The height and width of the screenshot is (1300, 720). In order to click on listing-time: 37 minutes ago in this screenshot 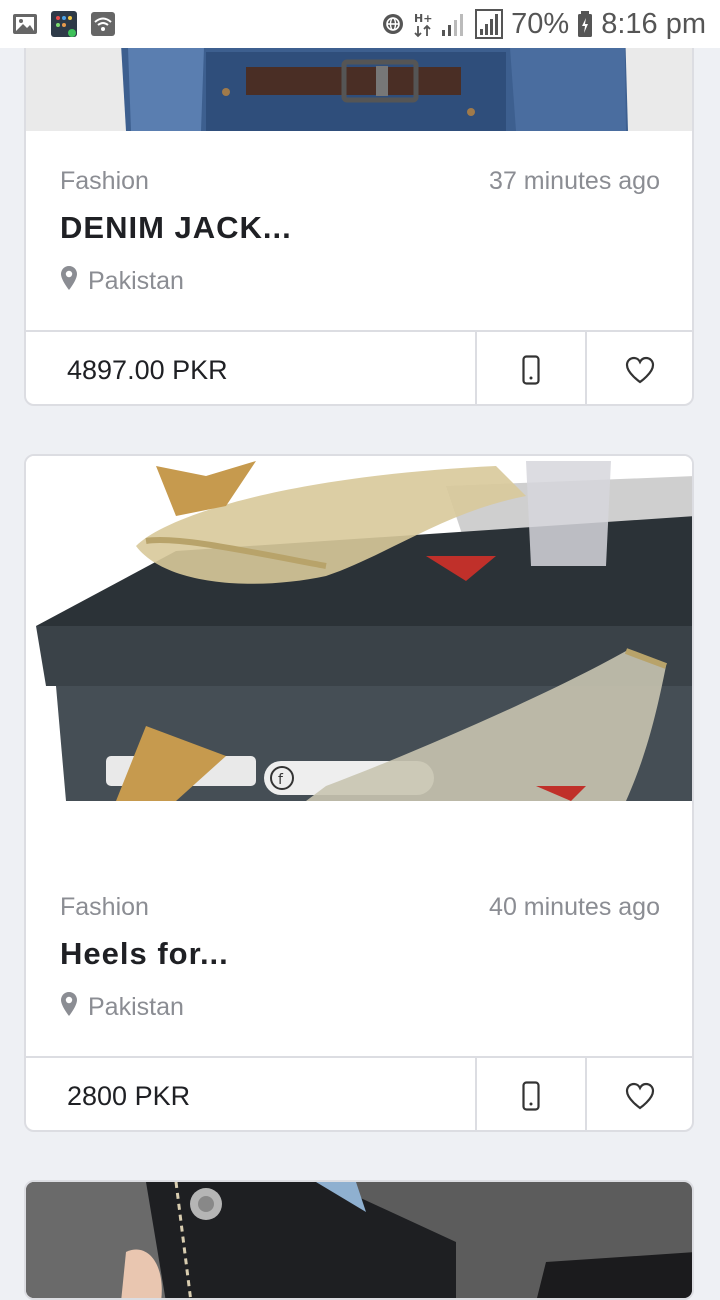, I will do `click(574, 181)`.